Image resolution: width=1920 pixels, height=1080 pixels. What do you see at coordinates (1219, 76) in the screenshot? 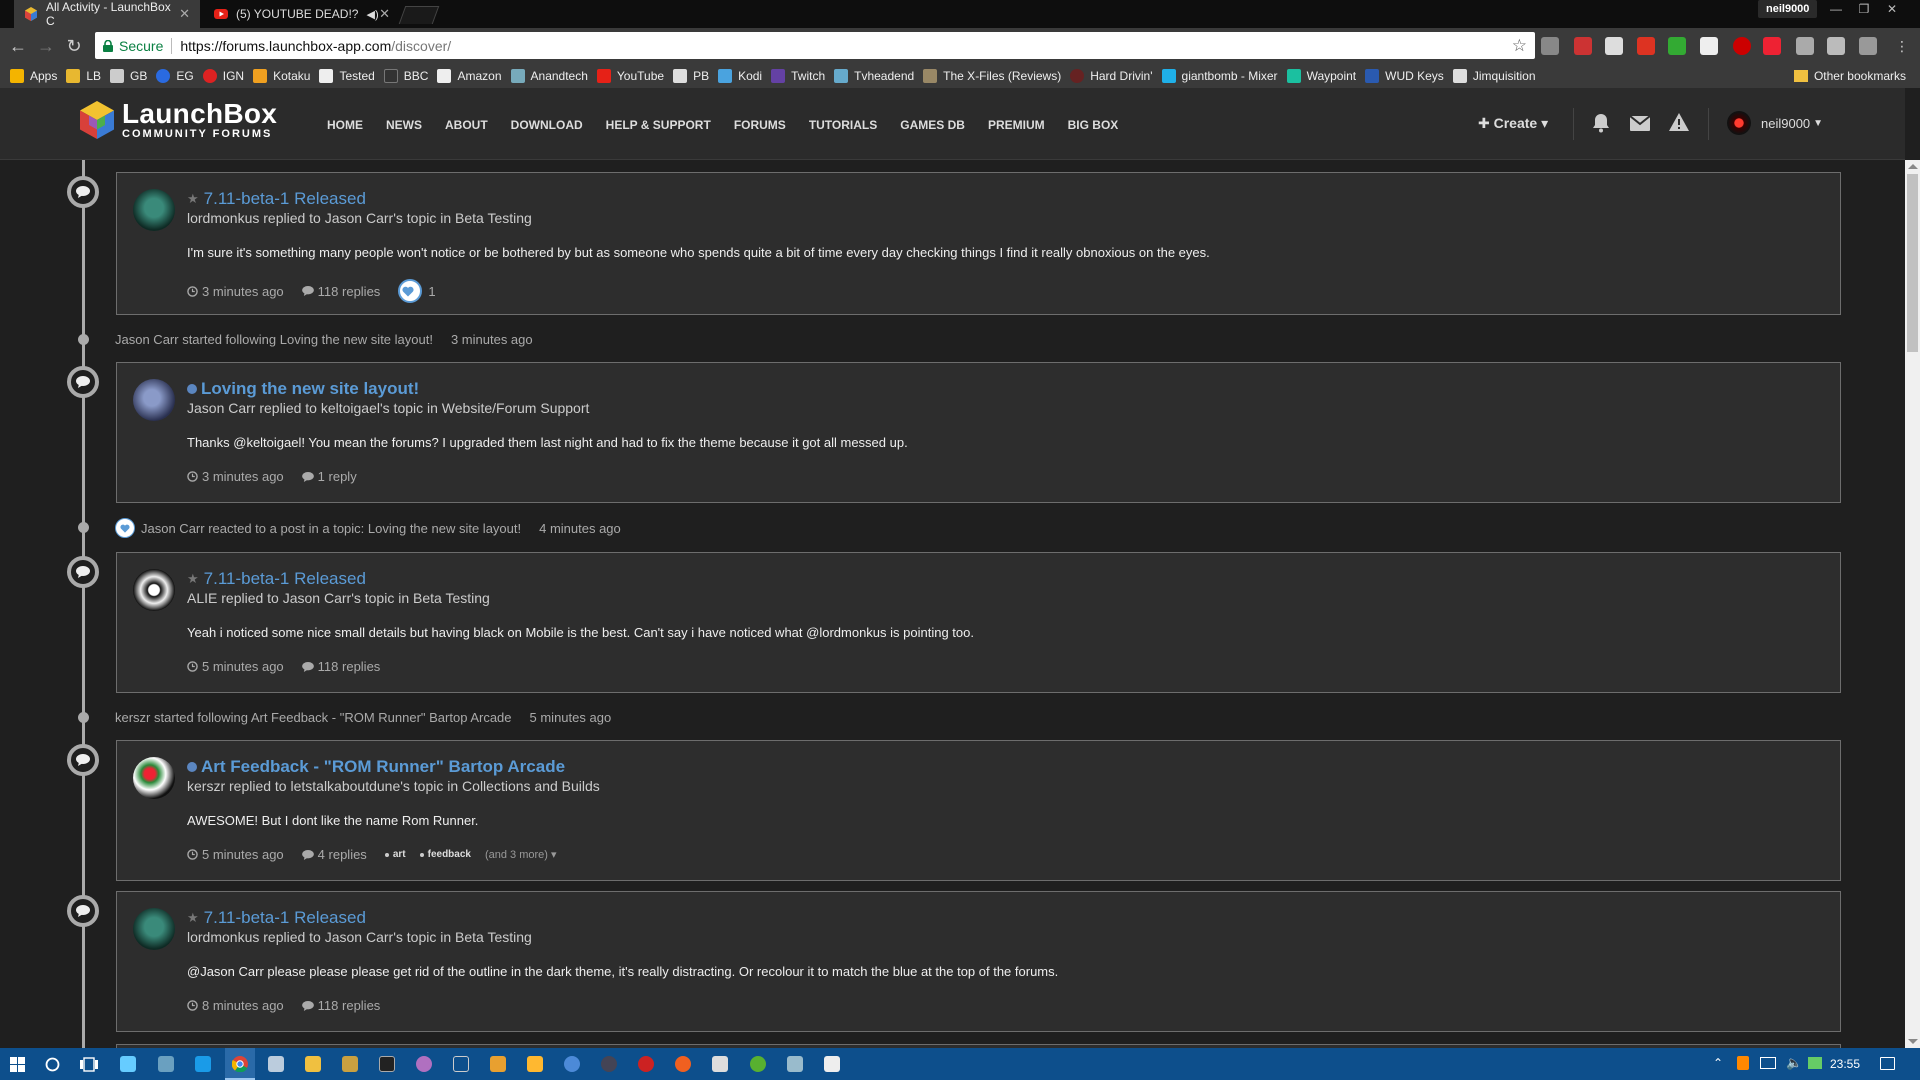
I see `bookmark-item: giantbomb - Mixer` at bounding box center [1219, 76].